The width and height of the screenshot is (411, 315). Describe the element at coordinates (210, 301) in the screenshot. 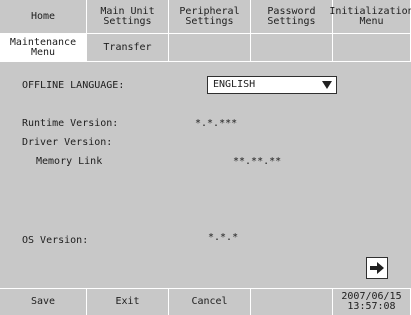

I see `cancel-button: Cancel` at that location.